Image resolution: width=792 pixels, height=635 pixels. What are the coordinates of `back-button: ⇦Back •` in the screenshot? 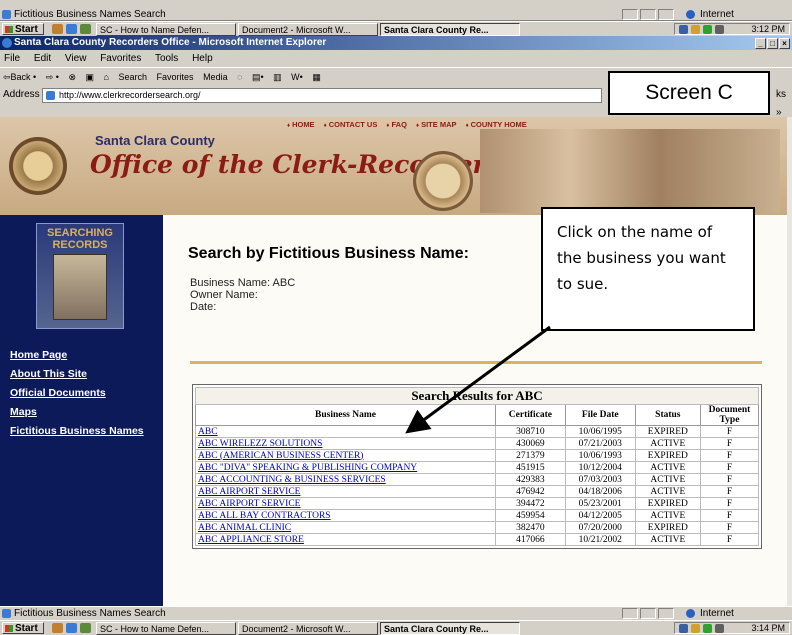 It's located at (19, 77).